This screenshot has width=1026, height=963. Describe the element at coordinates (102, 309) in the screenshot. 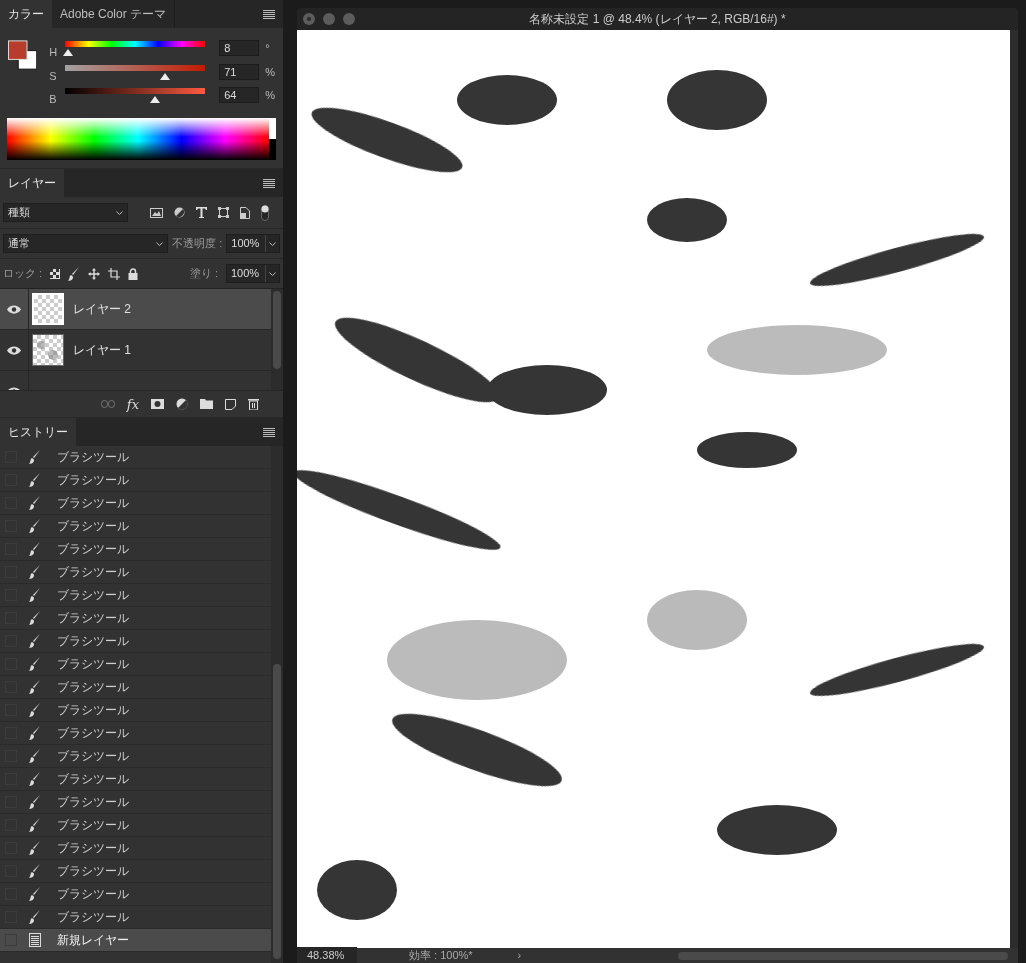

I see `layer-name: レイヤー 2` at that location.